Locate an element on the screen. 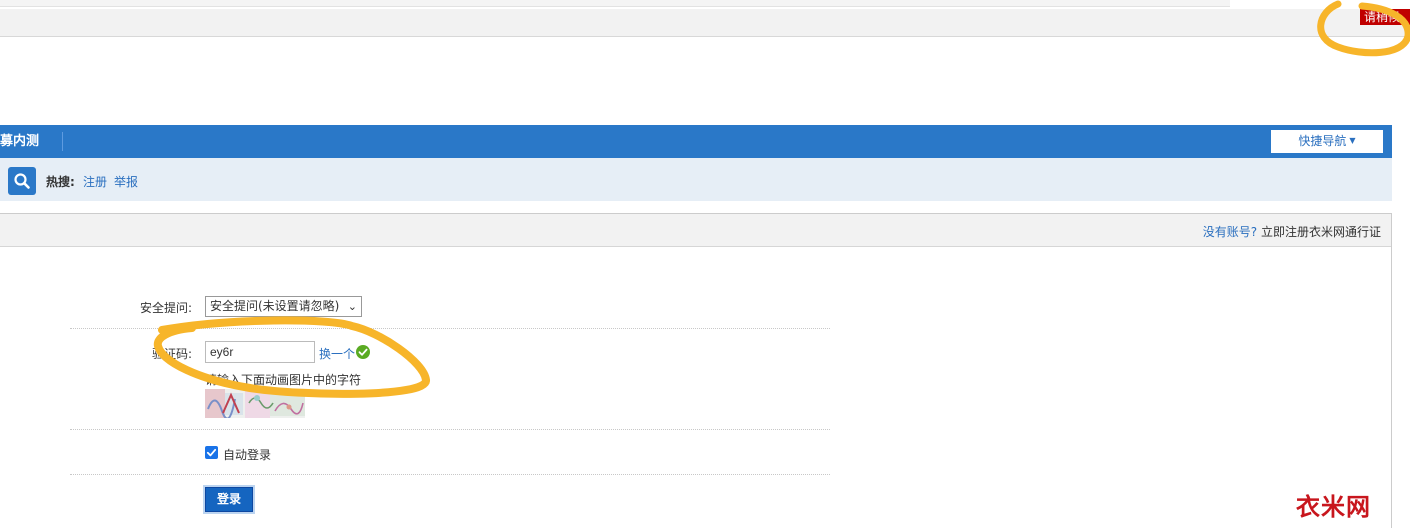  nav-separator is located at coordinates (62, 141).